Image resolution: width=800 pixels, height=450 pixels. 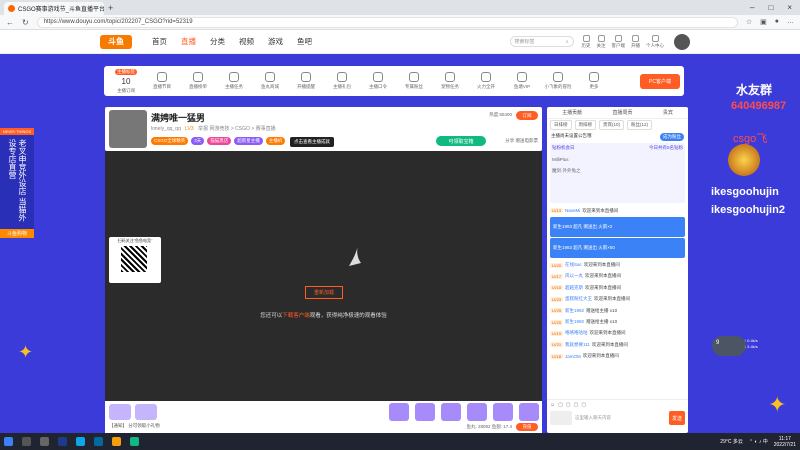 I want to click on chat-username: 超越克斯, so click(x=574, y=288).